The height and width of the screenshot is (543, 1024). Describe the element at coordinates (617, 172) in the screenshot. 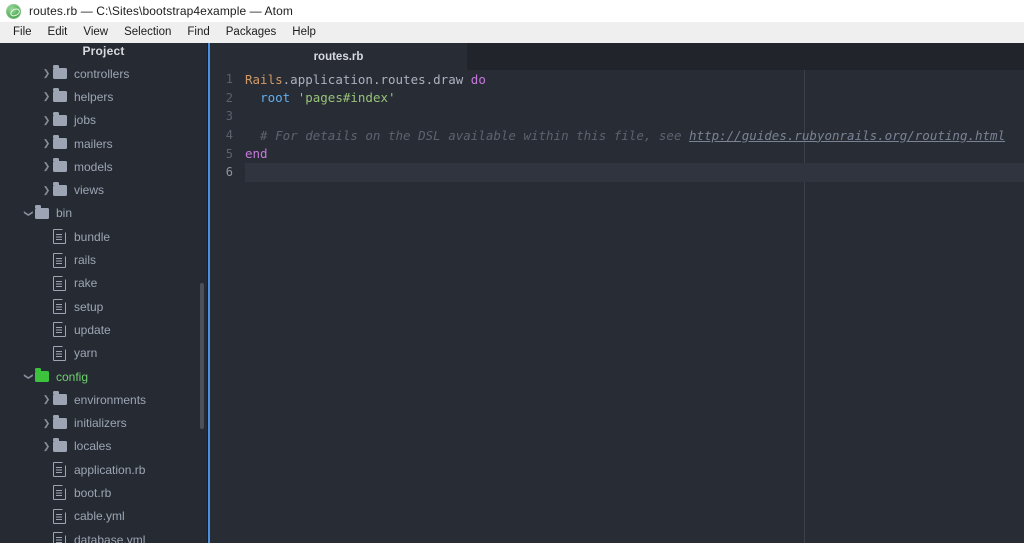

I see `code-line-6: 6` at that location.